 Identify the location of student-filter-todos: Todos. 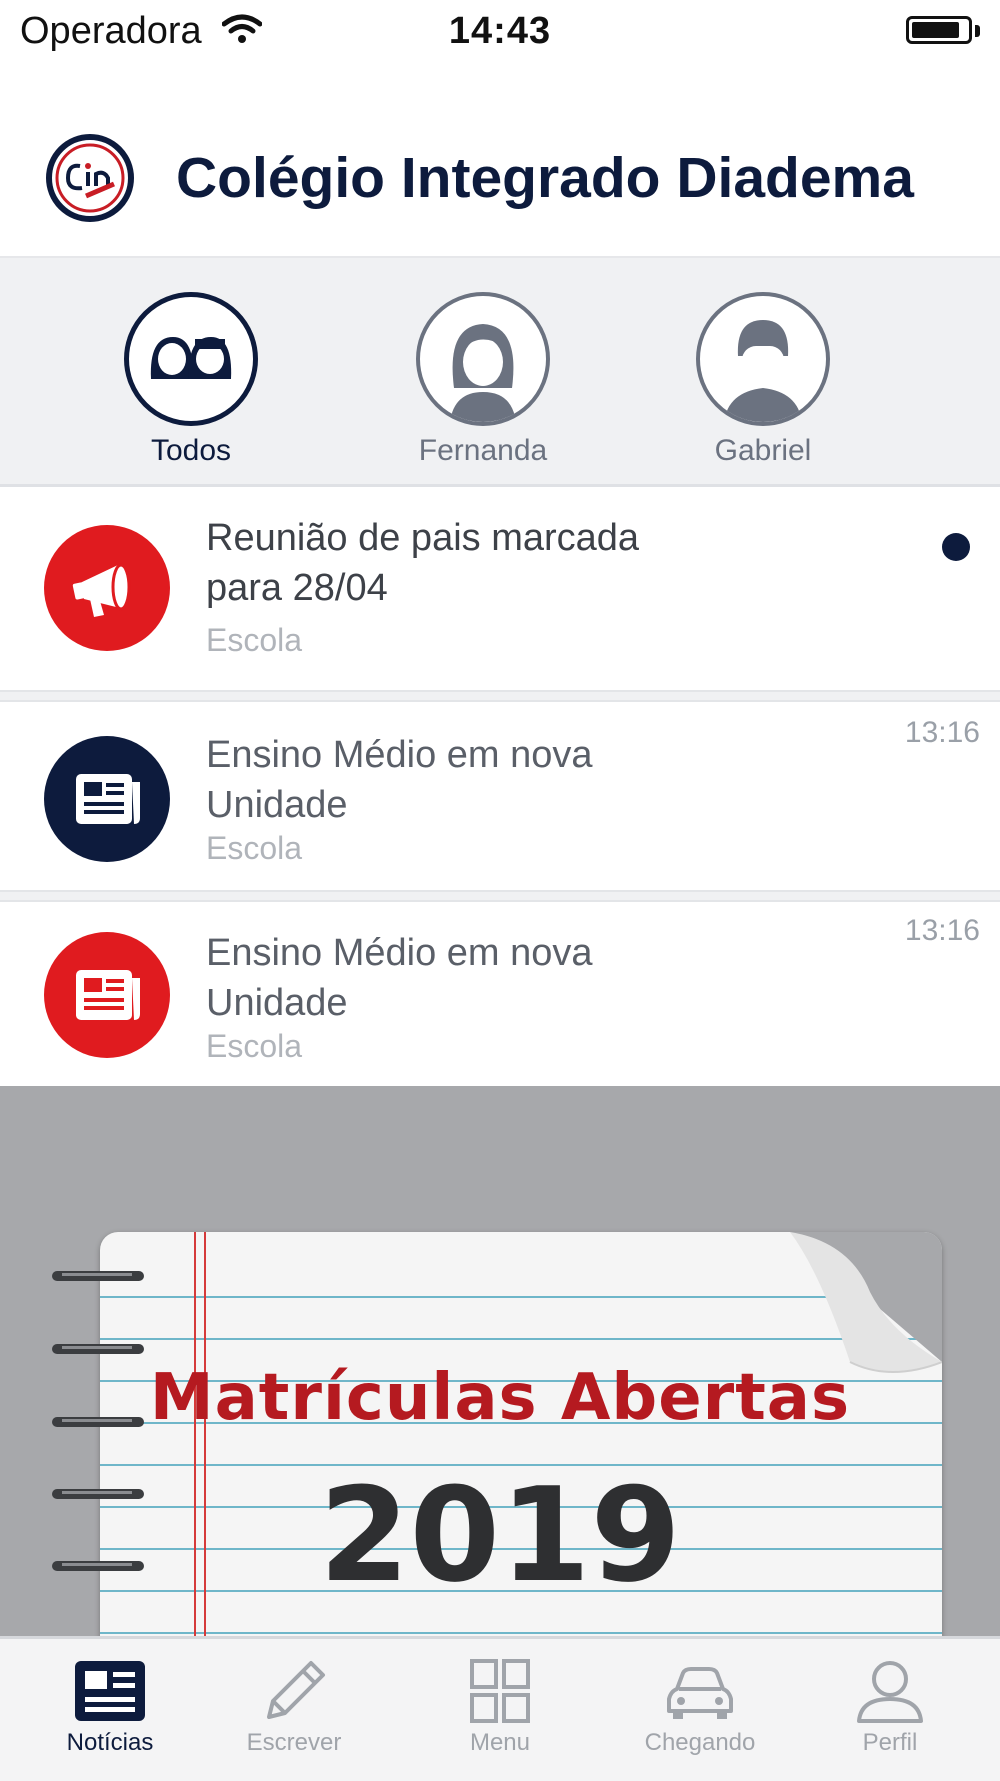
(191, 380).